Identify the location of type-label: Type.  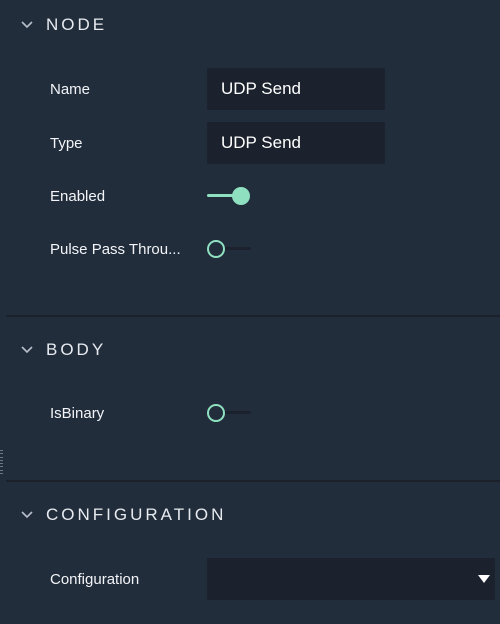
(66, 143).